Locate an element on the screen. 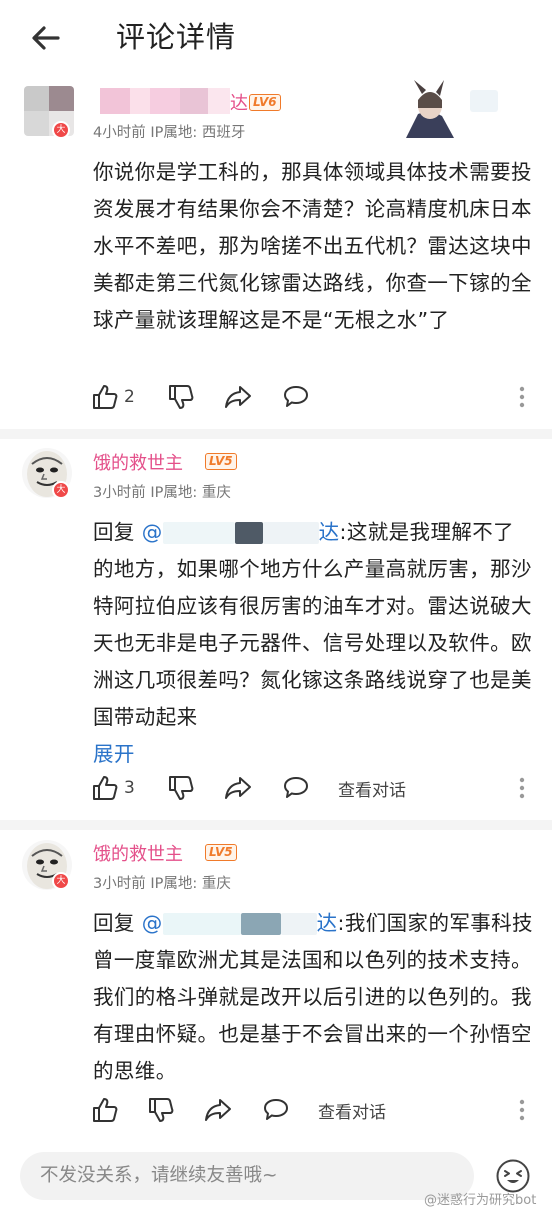  username-redacted is located at coordinates (165, 101).